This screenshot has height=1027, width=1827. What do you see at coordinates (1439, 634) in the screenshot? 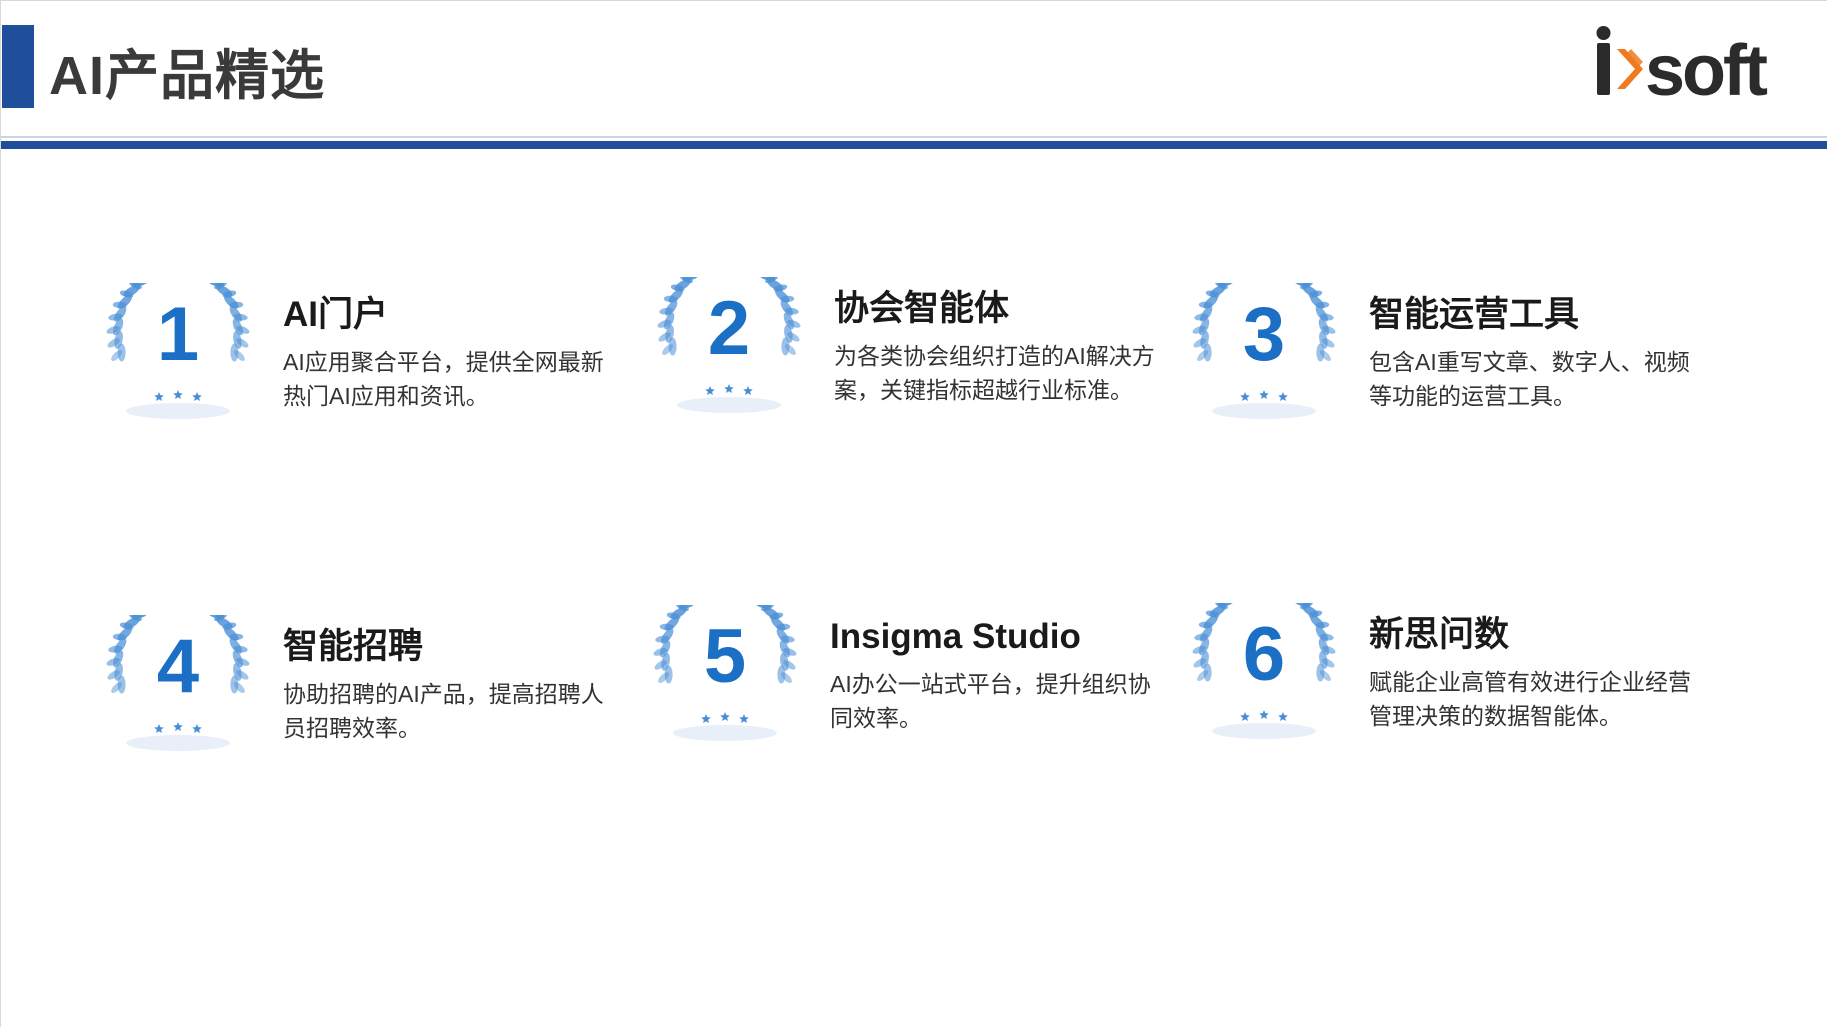
I see `card-title: 新思问数` at bounding box center [1439, 634].